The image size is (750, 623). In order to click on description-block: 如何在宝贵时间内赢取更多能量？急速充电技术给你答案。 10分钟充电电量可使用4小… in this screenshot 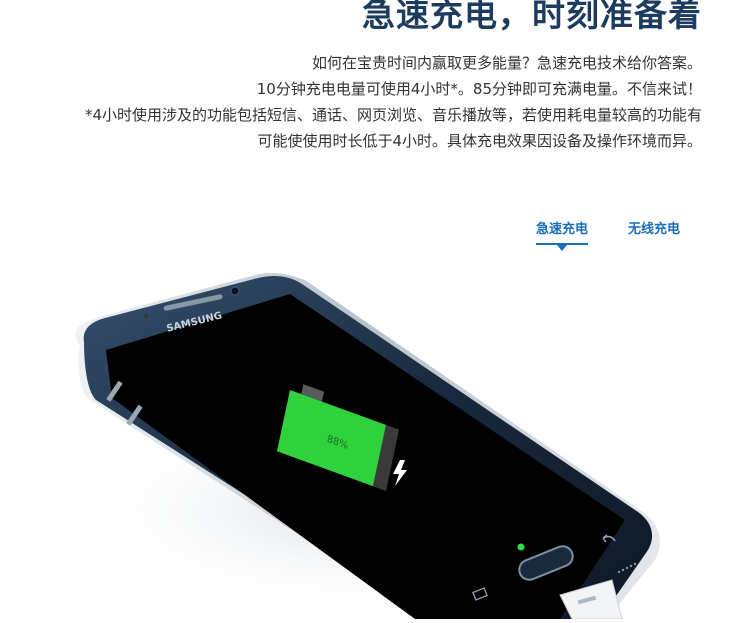, I will do `click(393, 102)`.